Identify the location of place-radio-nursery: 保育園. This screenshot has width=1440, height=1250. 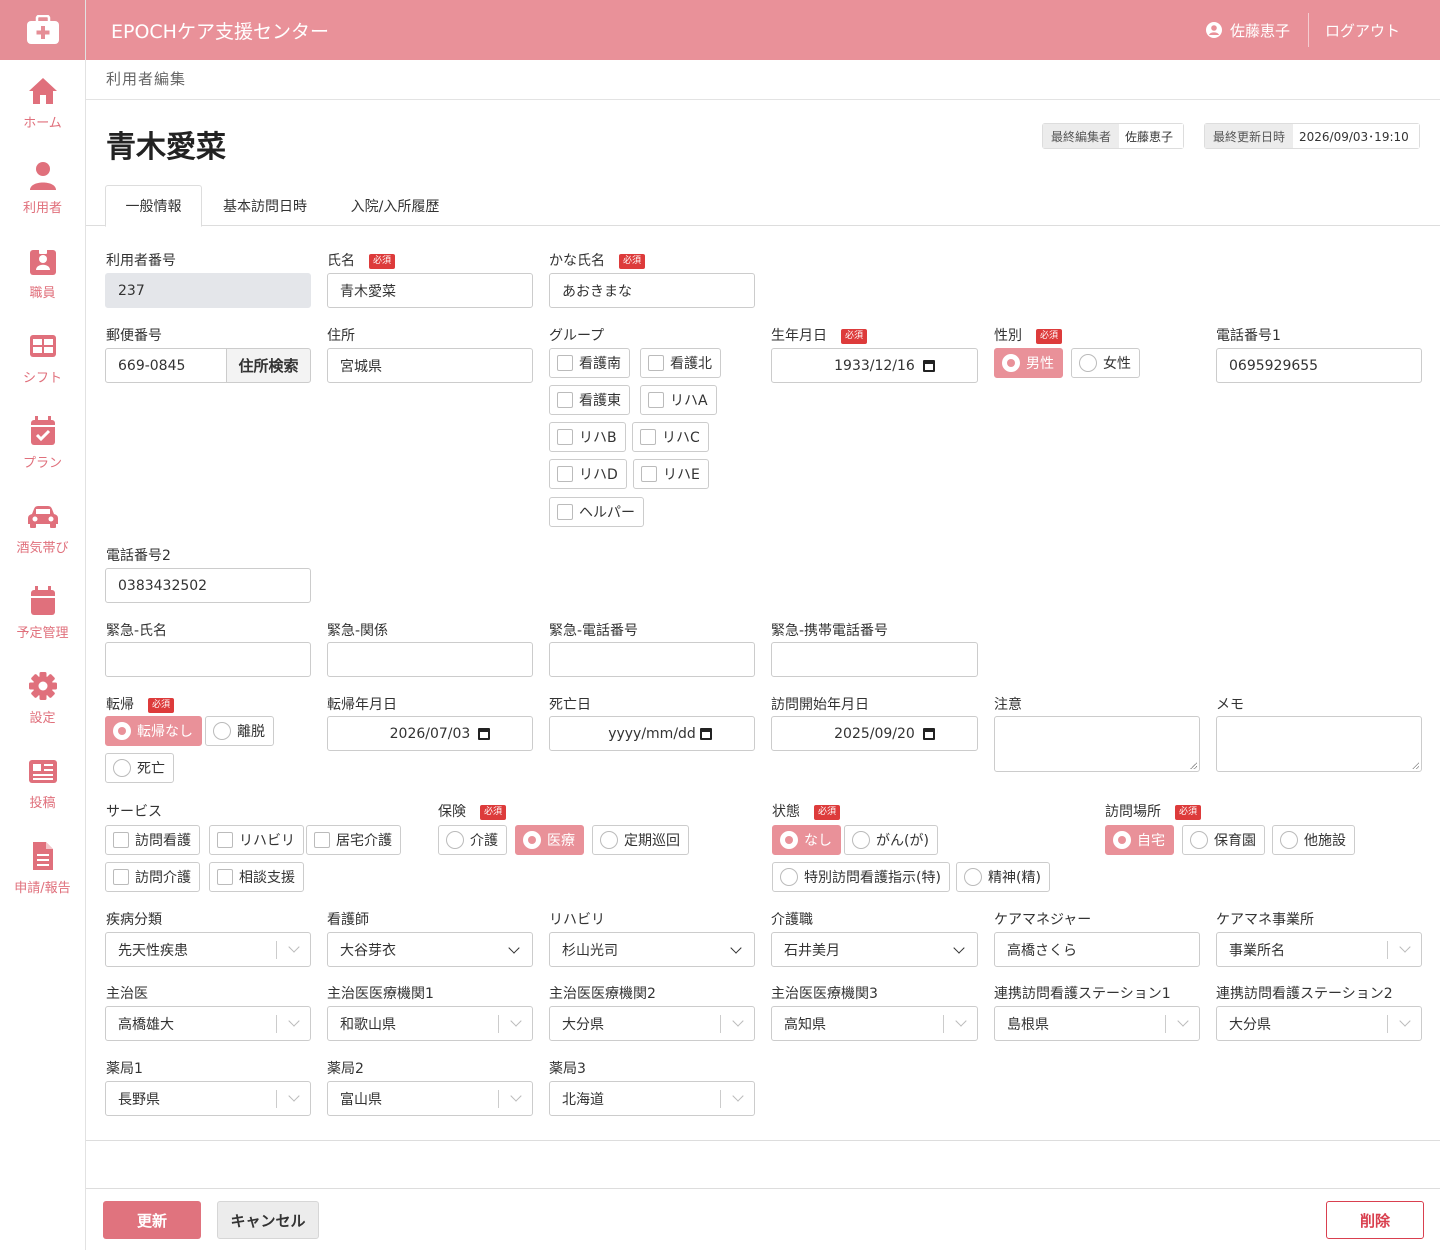
(1223, 840).